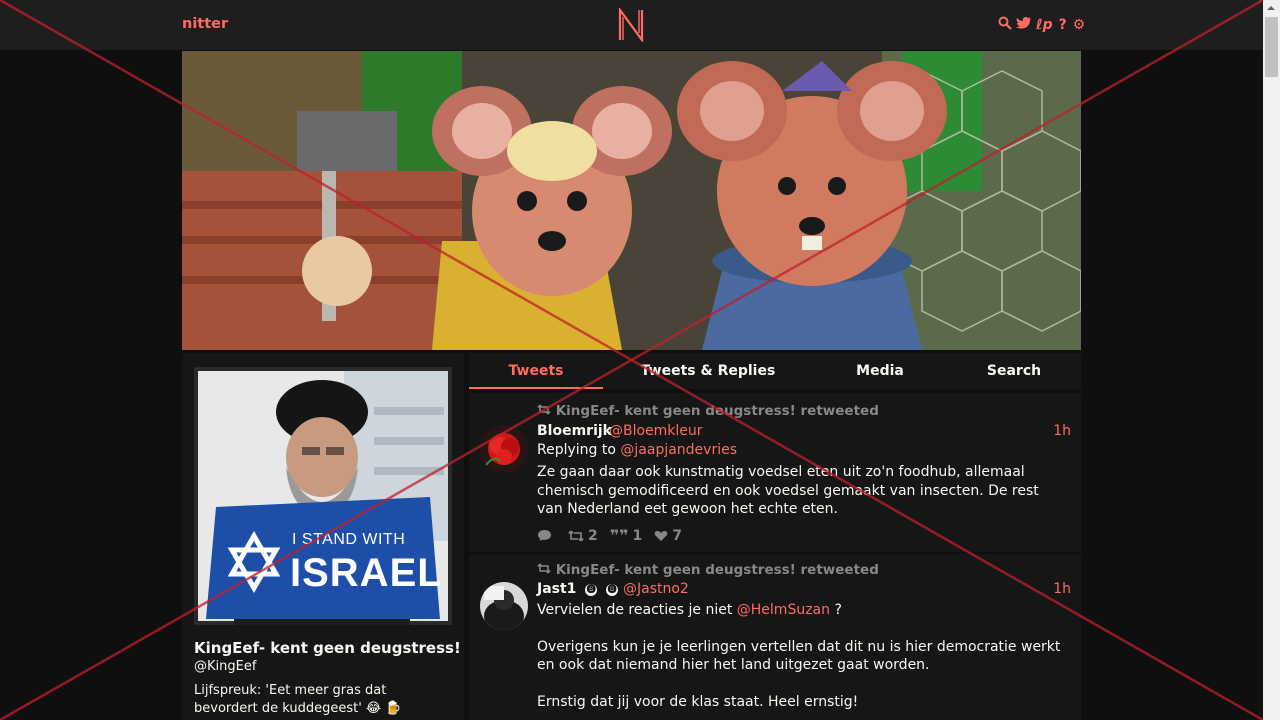 The height and width of the screenshot is (720, 1280). Describe the element at coordinates (678, 450) in the screenshot. I see `replying-to-mention: @jaapjandevries` at that location.